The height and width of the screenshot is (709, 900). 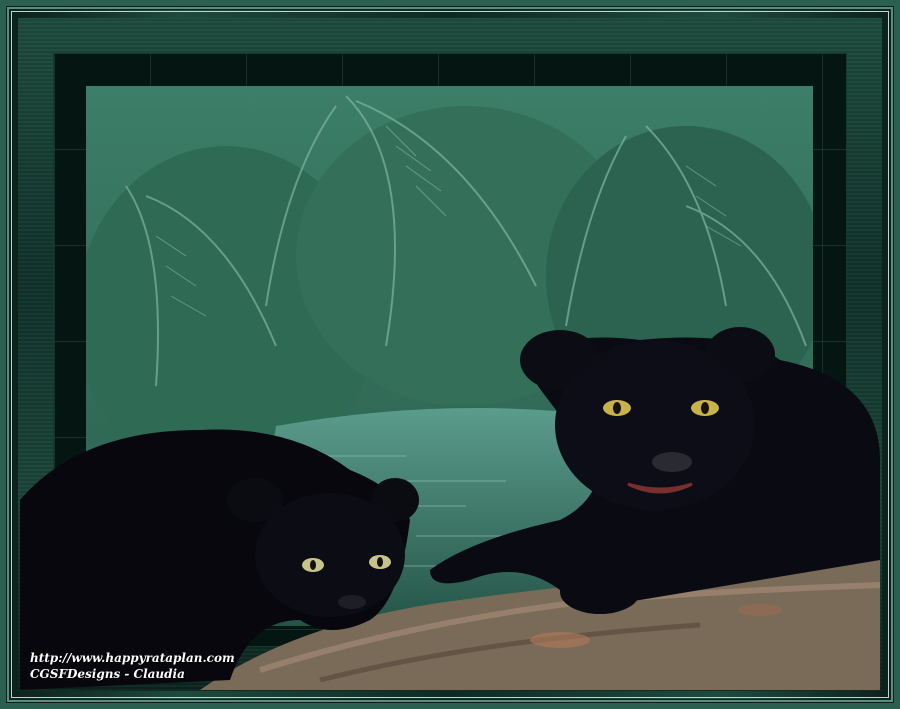 I want to click on watermark-url: http://www.happyrataplan.com, so click(x=132, y=658).